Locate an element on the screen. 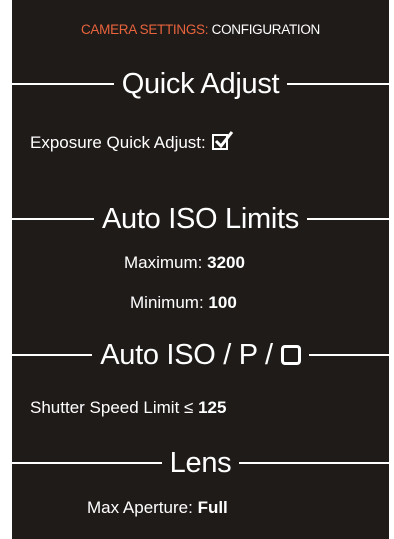 The image size is (394, 539). section-auto-iso-limits-title: Auto ISO Limits is located at coordinates (200, 219).